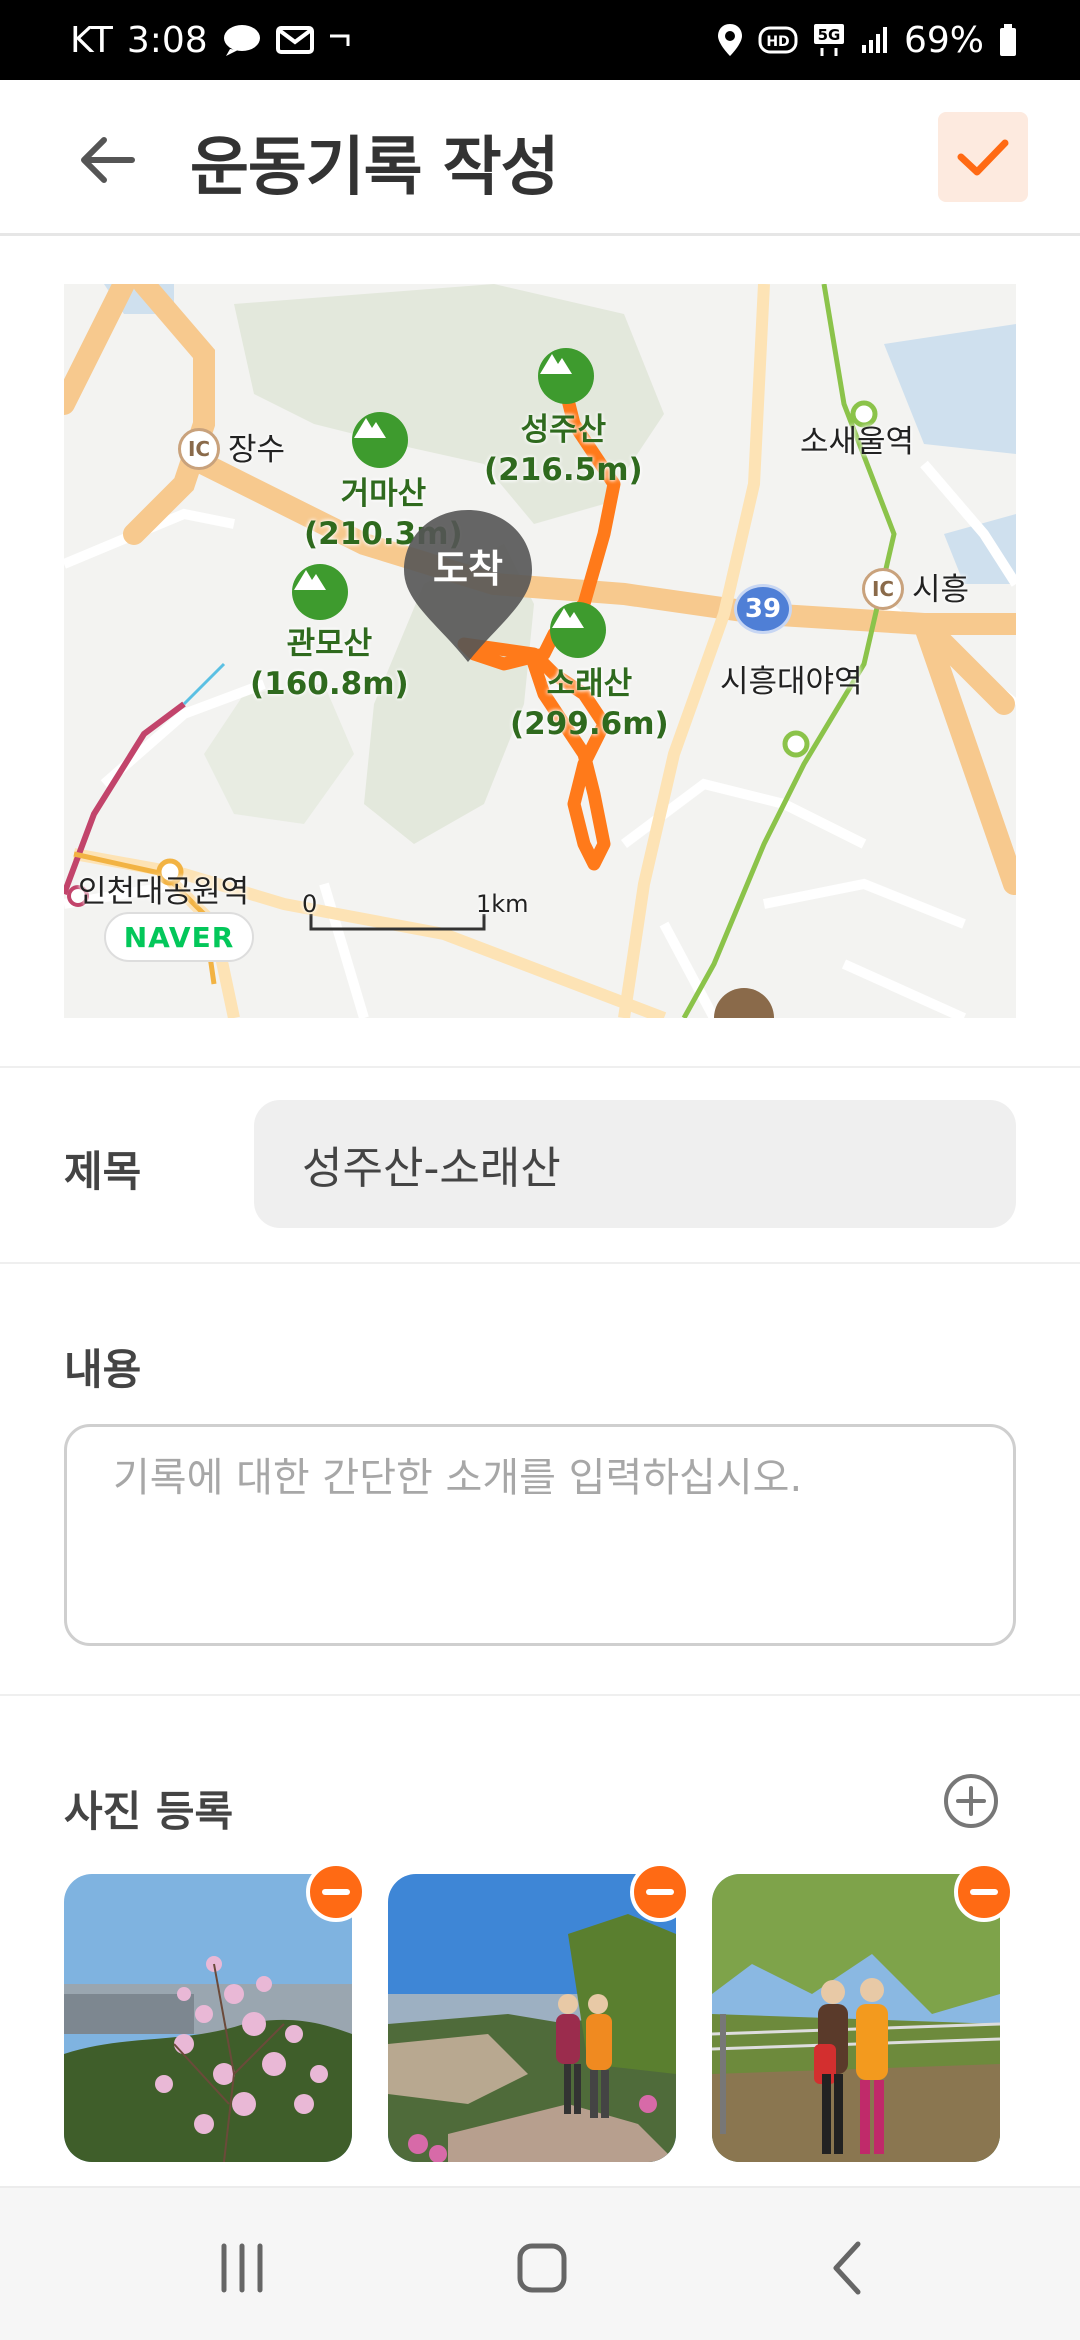  What do you see at coordinates (91, 40) in the screenshot?
I see `carrier-label: KT` at bounding box center [91, 40].